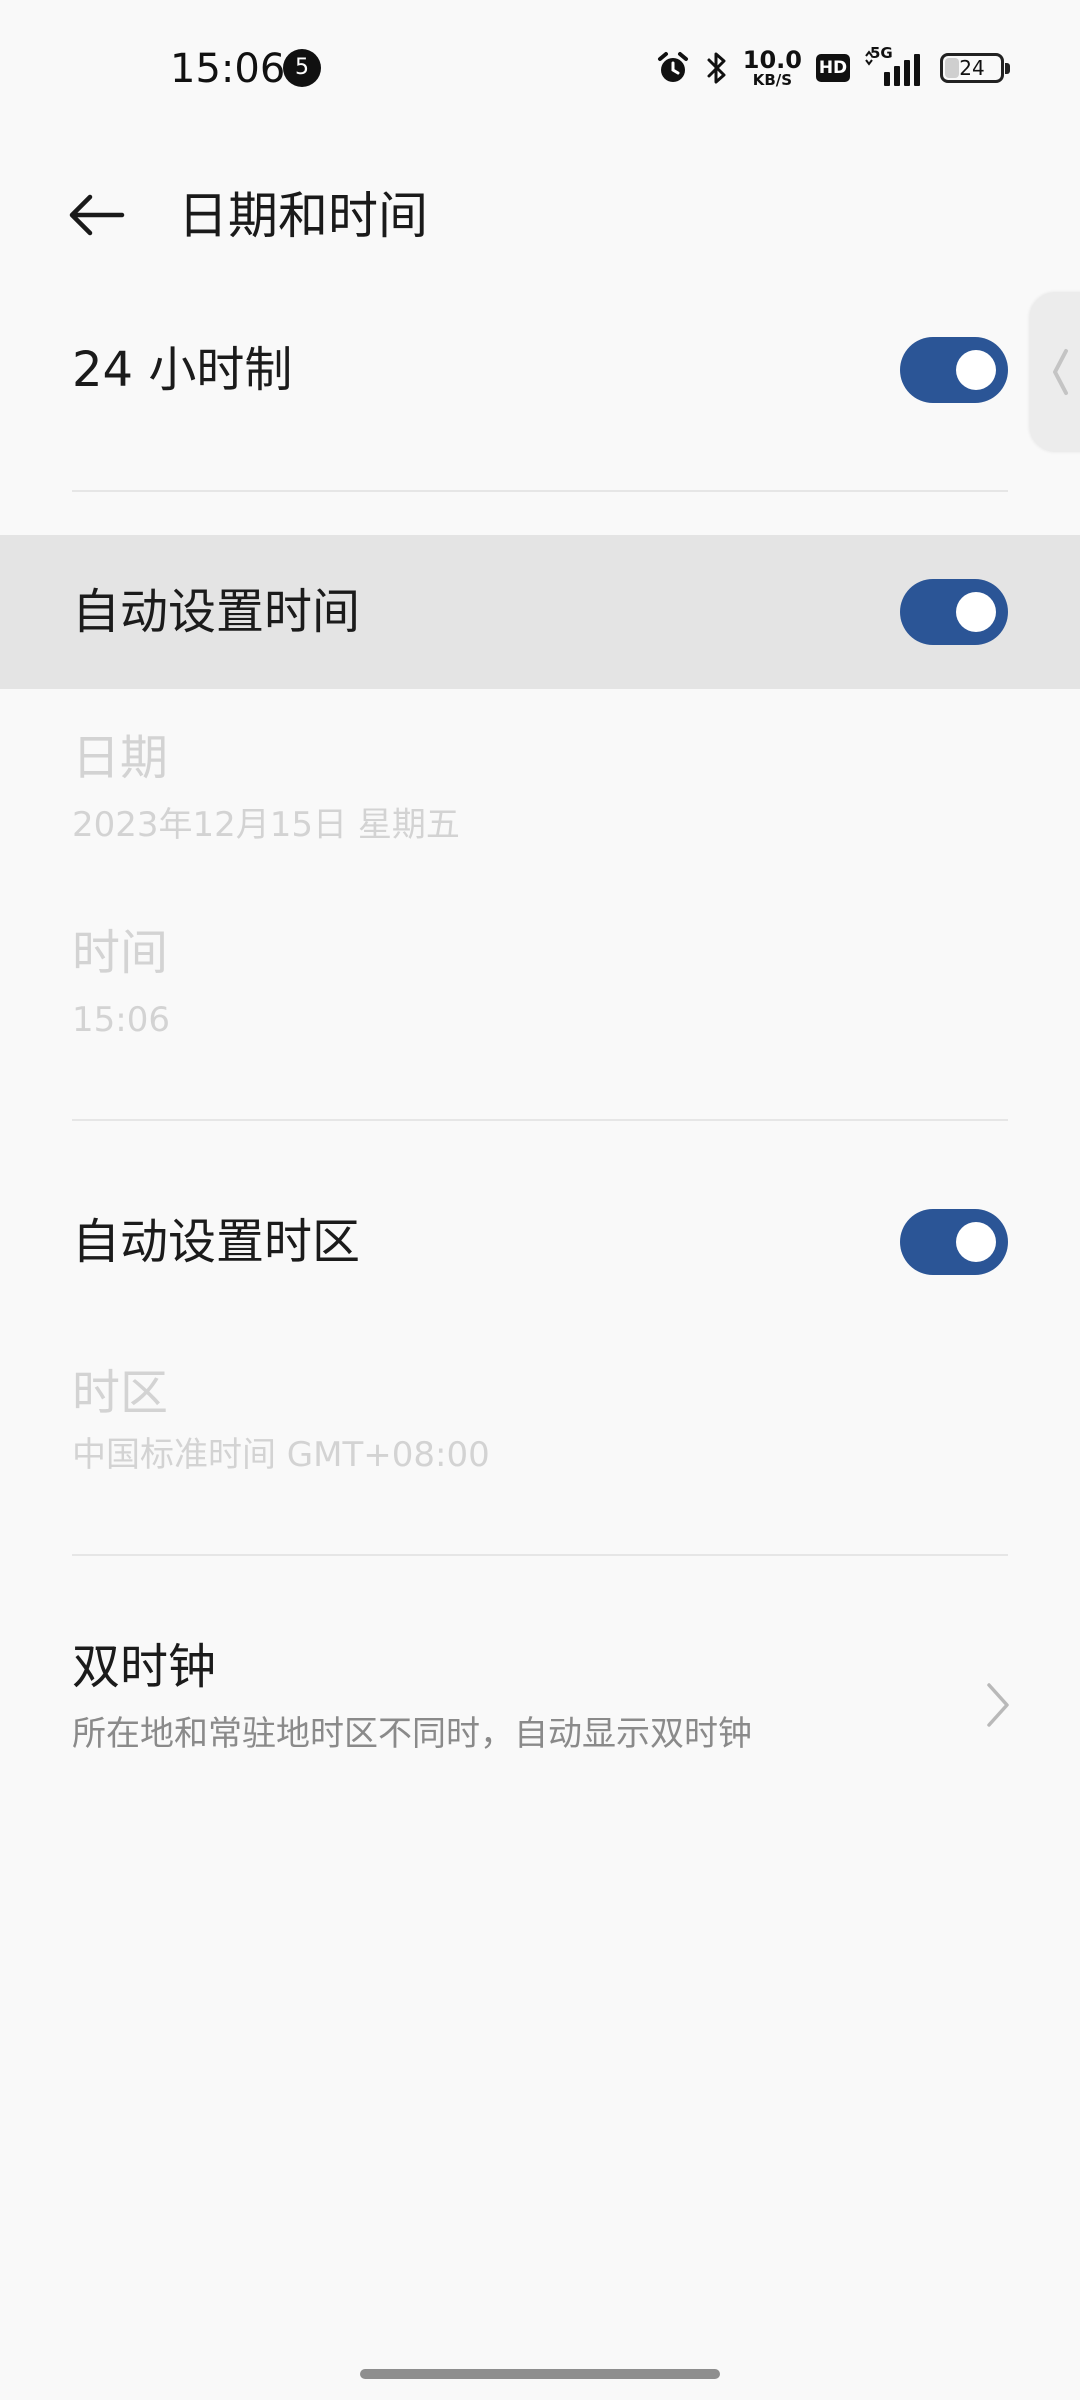 Image resolution: width=1080 pixels, height=2400 pixels. Describe the element at coordinates (266, 825) in the screenshot. I see `setting-date-value: 2023年12月15日 星期五` at that location.